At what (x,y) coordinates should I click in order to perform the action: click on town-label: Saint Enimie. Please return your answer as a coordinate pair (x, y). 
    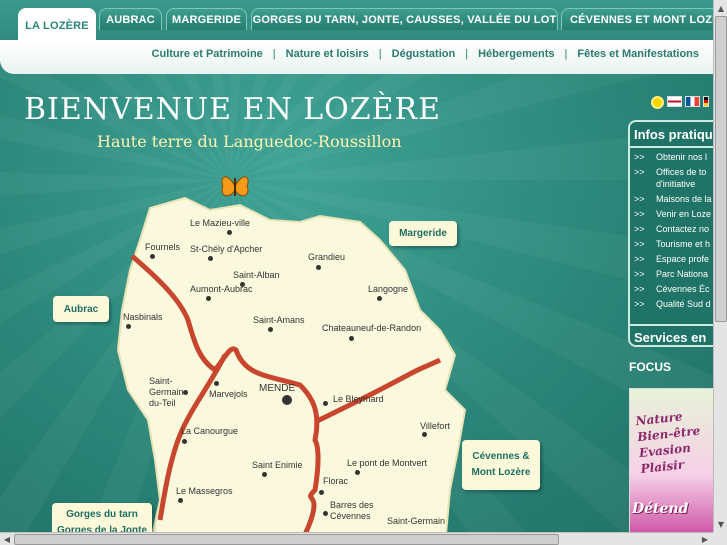
    Looking at the image, I should click on (277, 465).